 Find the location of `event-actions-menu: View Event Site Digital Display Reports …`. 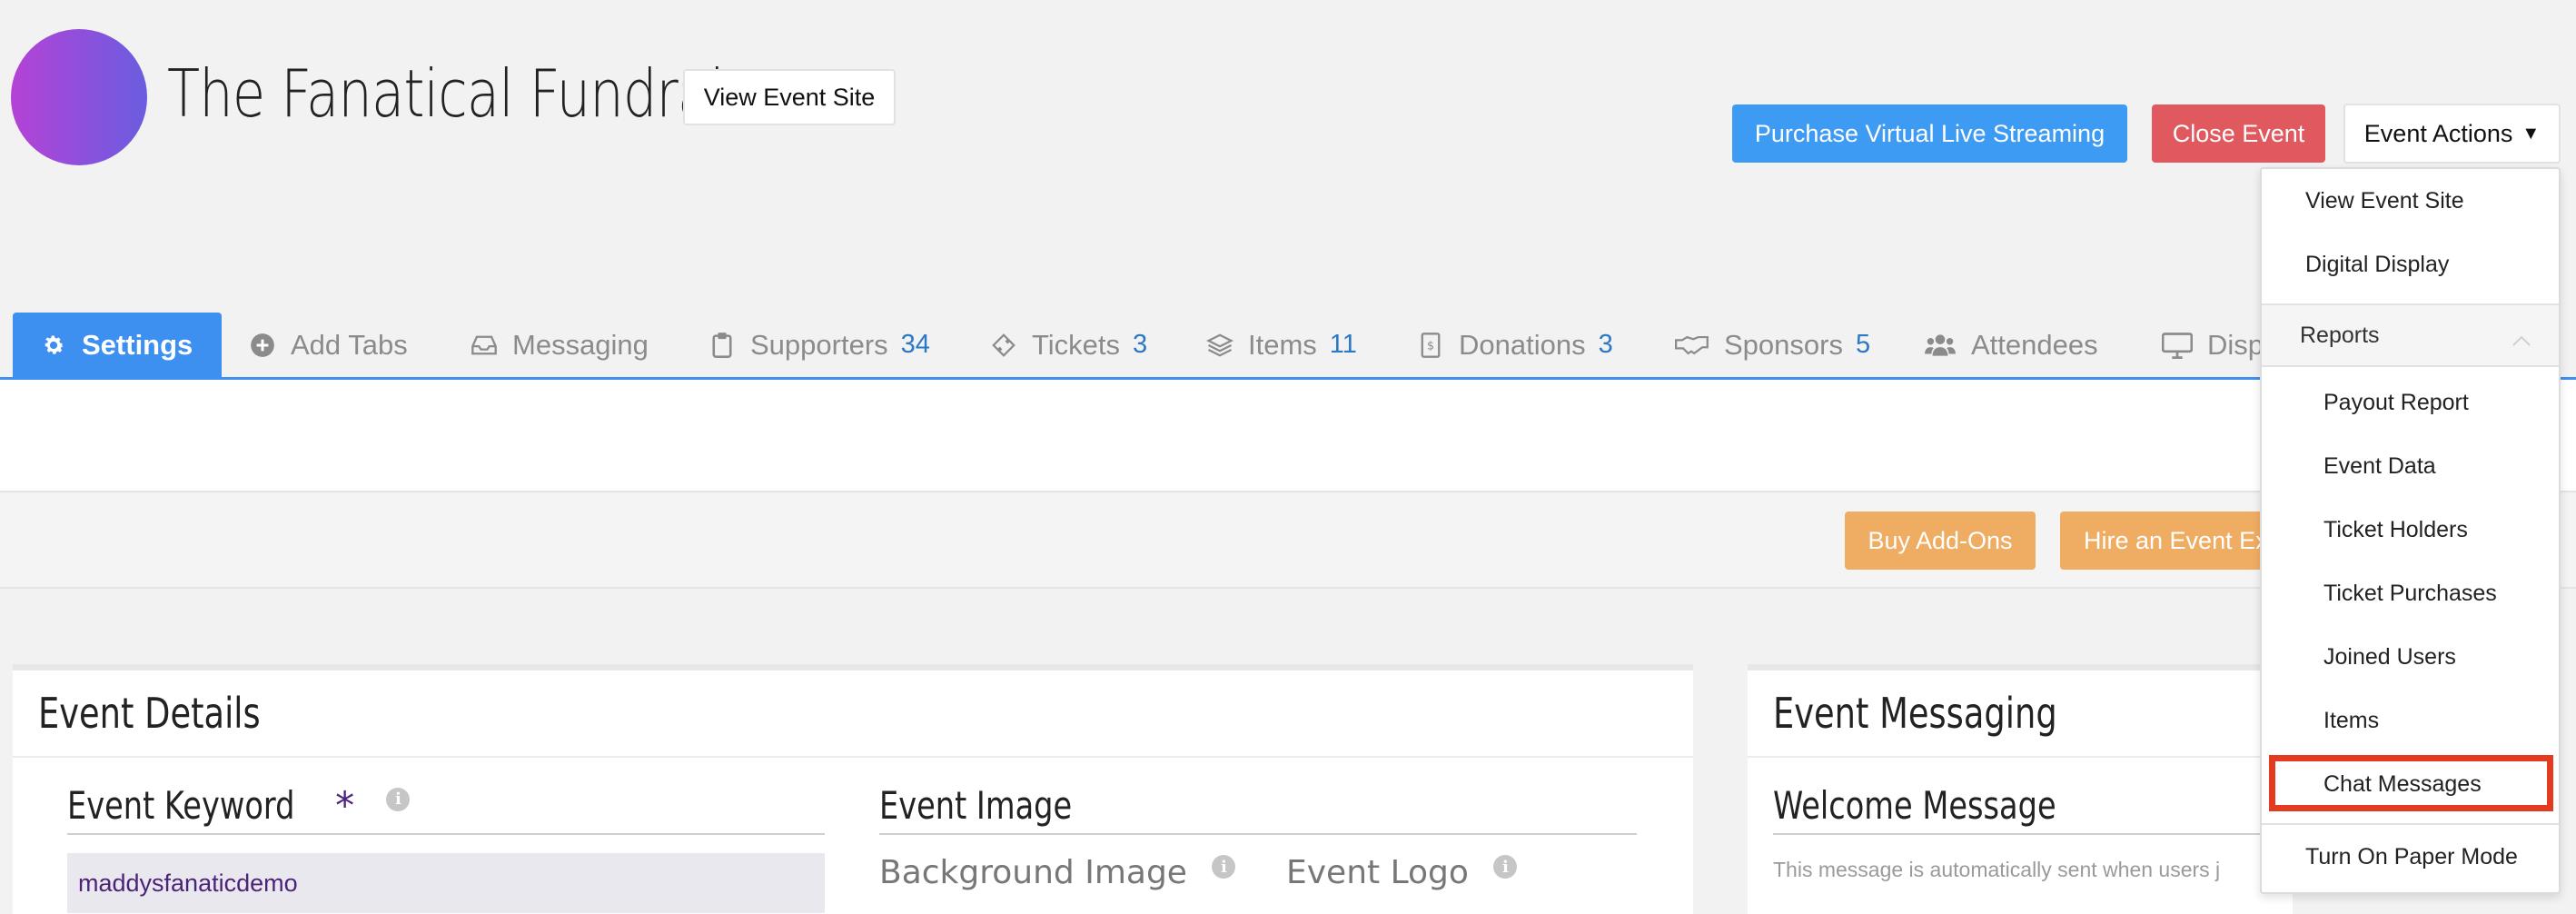

event-actions-menu: View Event Site Digital Display Reports … is located at coordinates (2410, 530).